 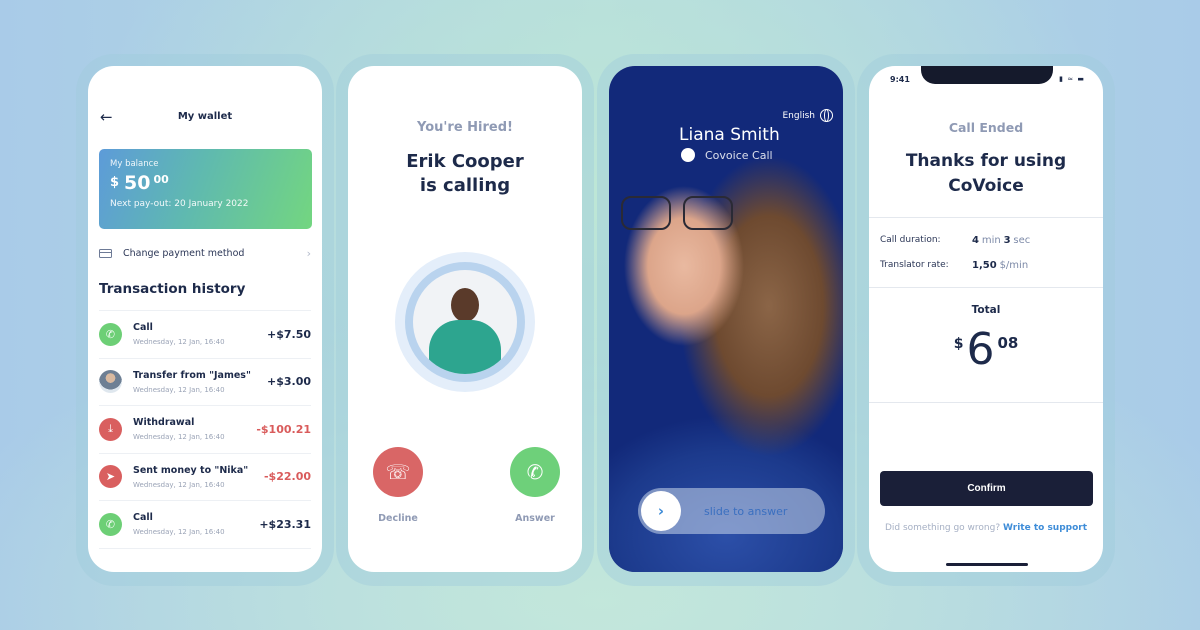 I want to click on rate-unit: $/min, so click(x=1014, y=265).